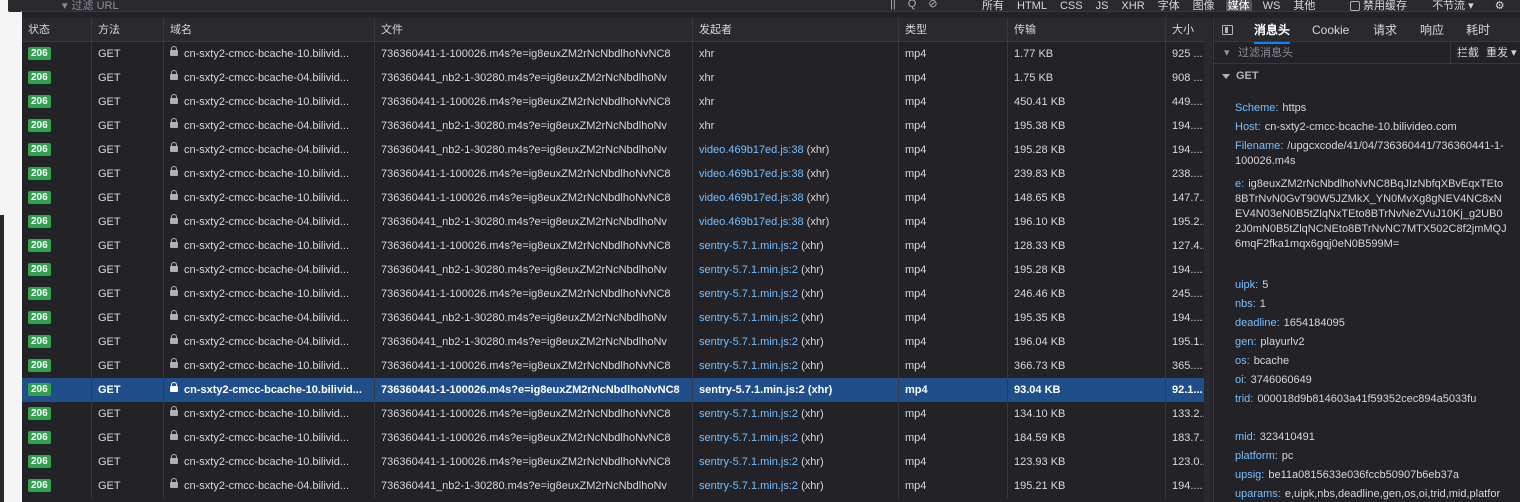 The width and height of the screenshot is (1520, 502). What do you see at coordinates (1227, 30) in the screenshot?
I see `sidebar-toggle-icon` at bounding box center [1227, 30].